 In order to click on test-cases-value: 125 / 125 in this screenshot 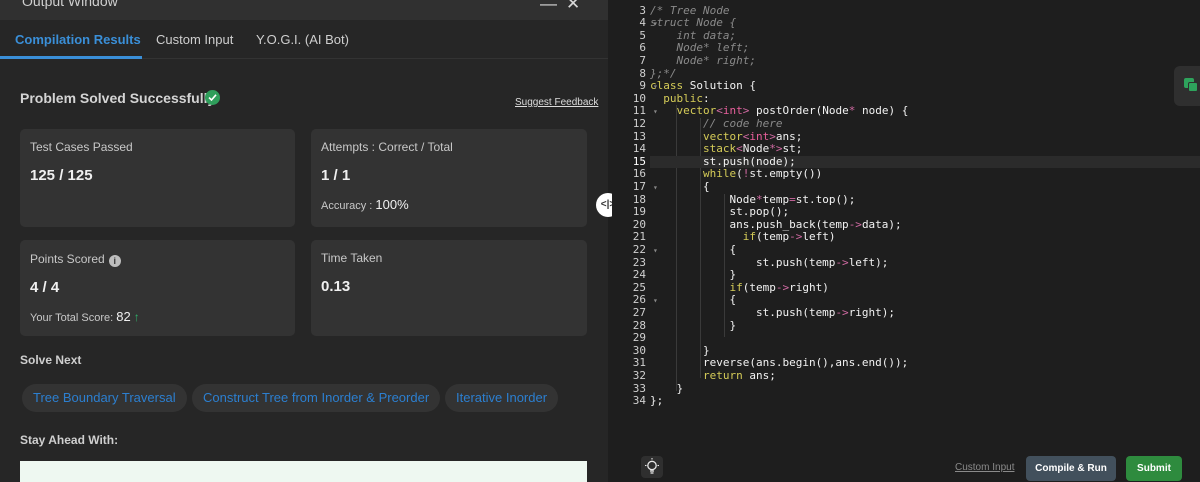, I will do `click(61, 175)`.